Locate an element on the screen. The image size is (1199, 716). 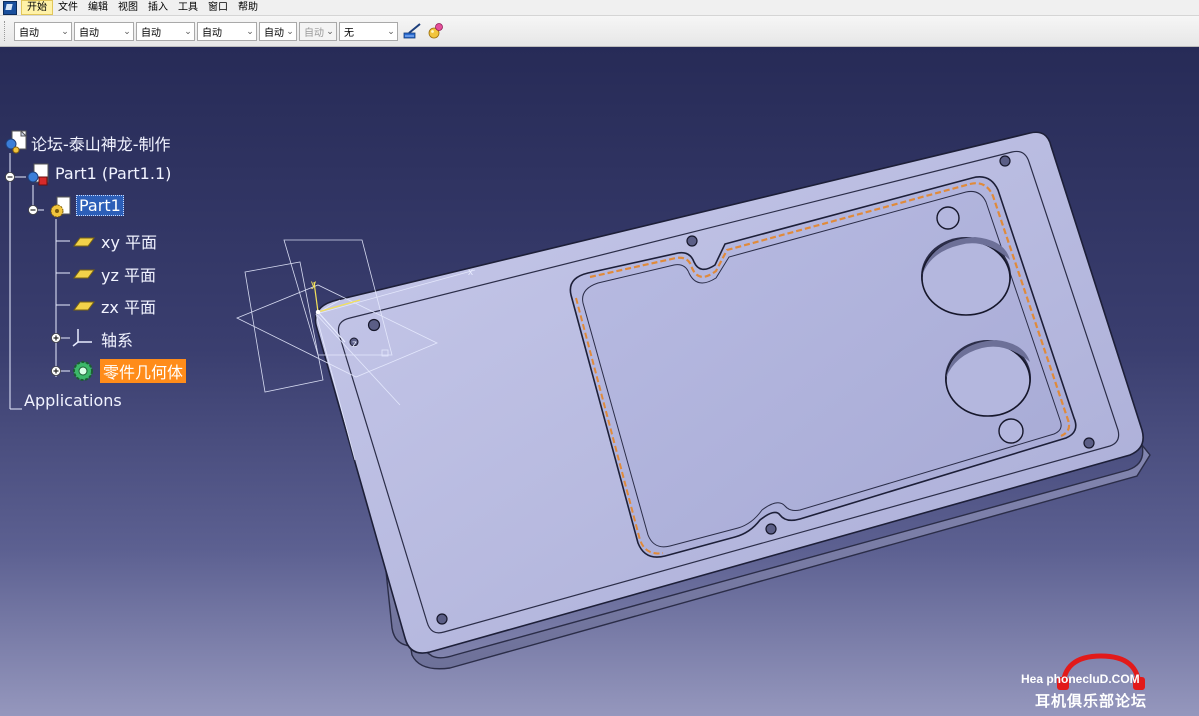
axis-x-label: x is located at coordinates (470, 272).